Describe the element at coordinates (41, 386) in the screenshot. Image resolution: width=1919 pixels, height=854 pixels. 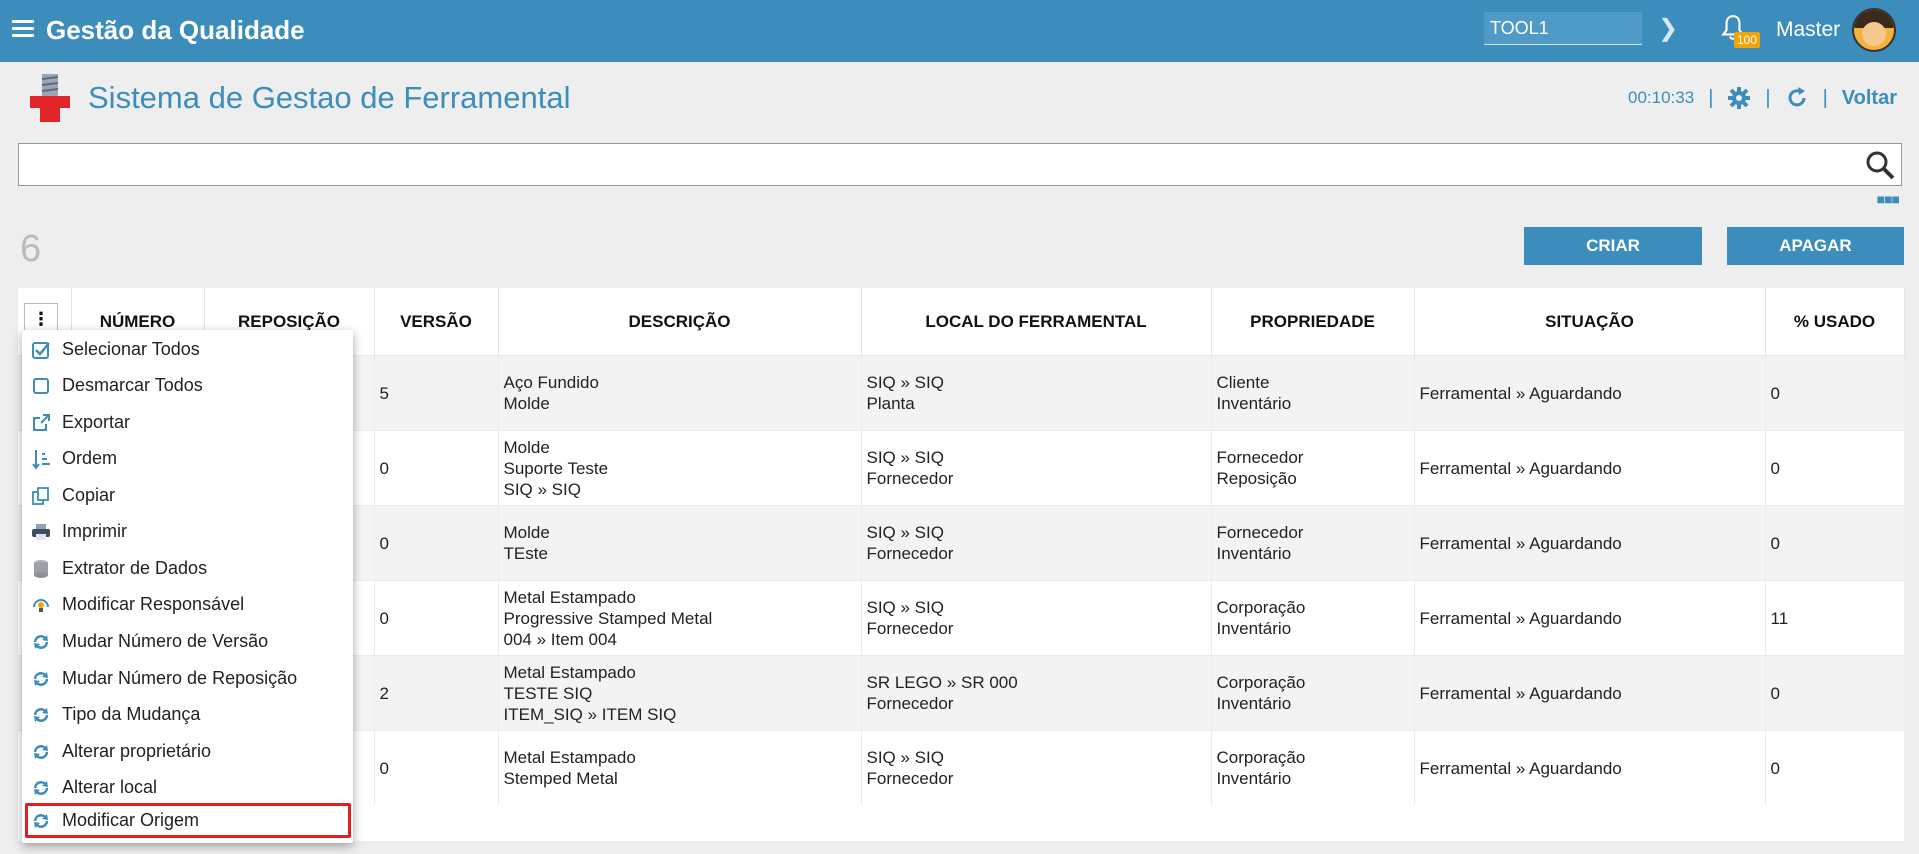
I see `checkbox-empty-icon` at that location.